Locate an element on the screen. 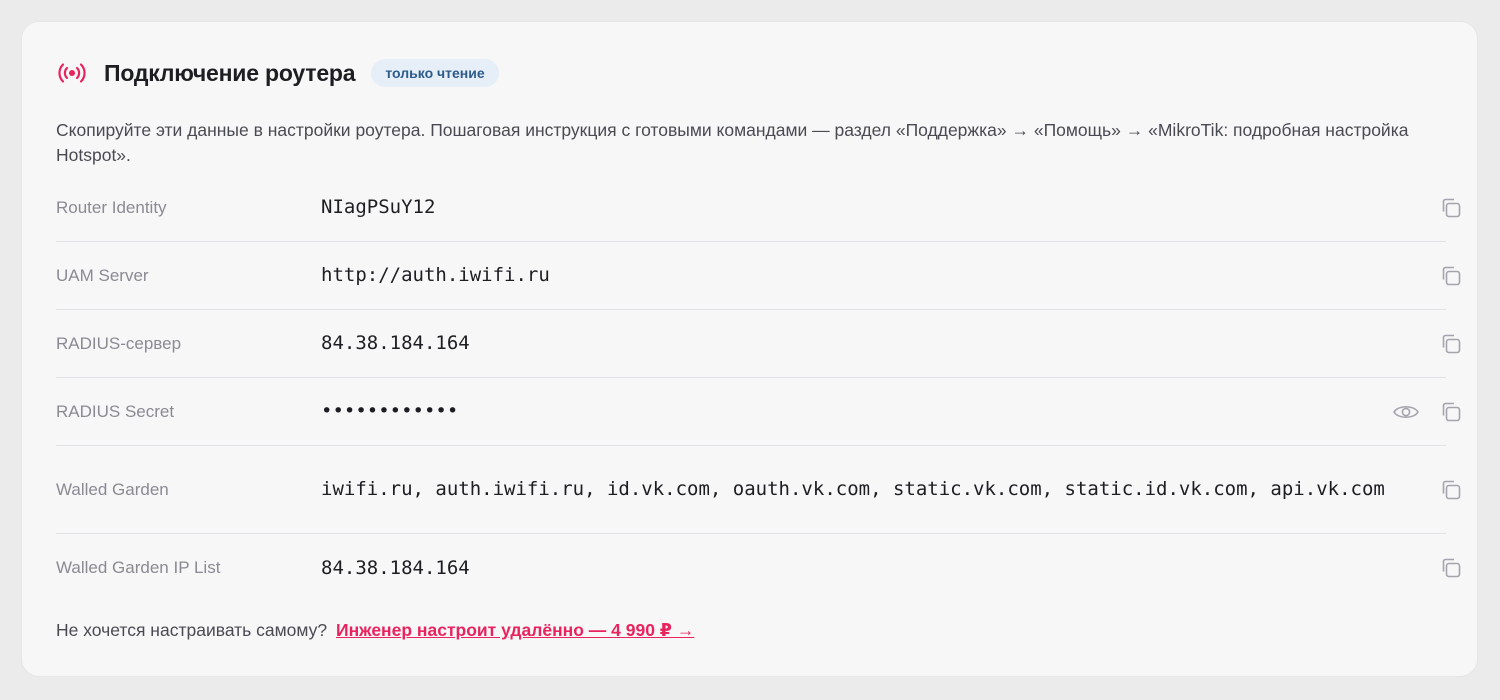 The image size is (1500, 700). row-uam-server: UAM Server http://auth.iwifi.ru is located at coordinates (758, 276).